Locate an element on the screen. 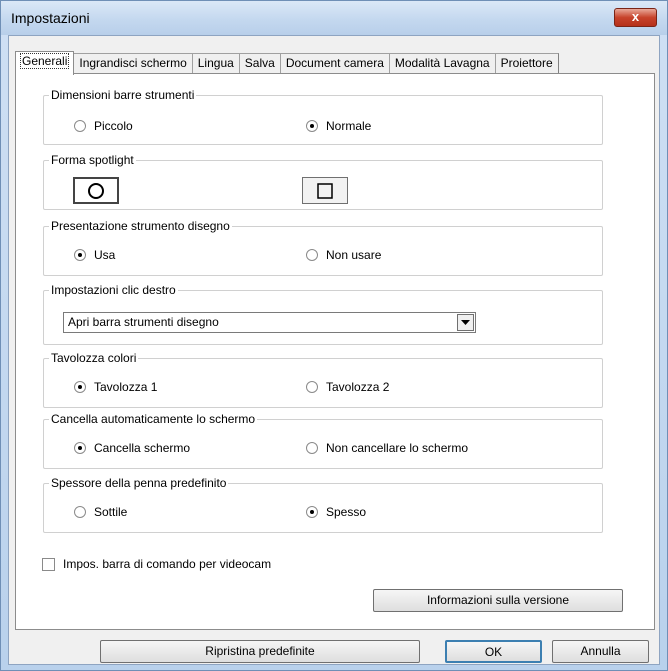 This screenshot has height=671, width=668. tab-ingrandisci-schermo: Ingrandisci schermo is located at coordinates (133, 63).